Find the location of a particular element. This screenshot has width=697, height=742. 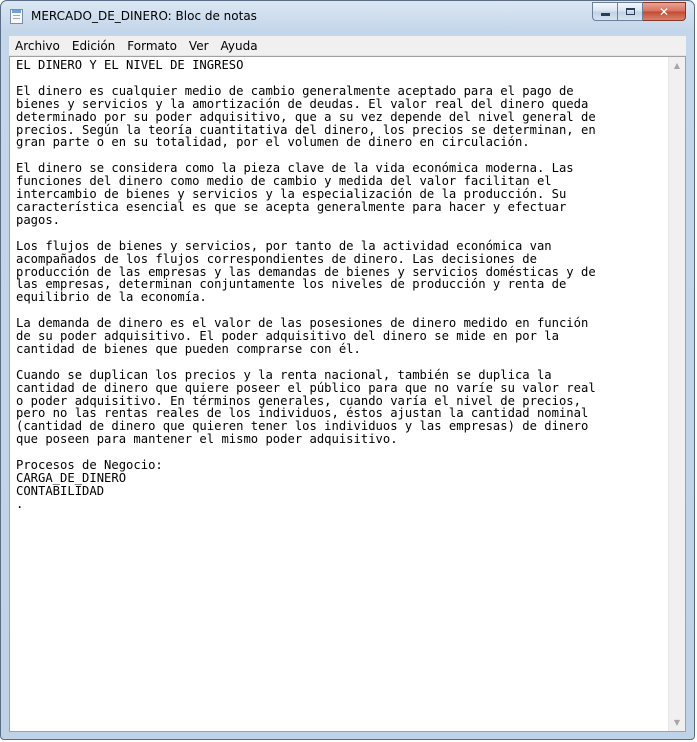

notepad-icon is located at coordinates (16, 16).